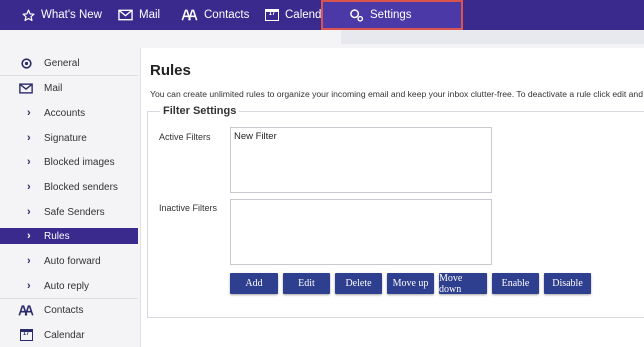 The height and width of the screenshot is (347, 644). What do you see at coordinates (71, 15) in the screenshot?
I see `nav-label: What's New` at bounding box center [71, 15].